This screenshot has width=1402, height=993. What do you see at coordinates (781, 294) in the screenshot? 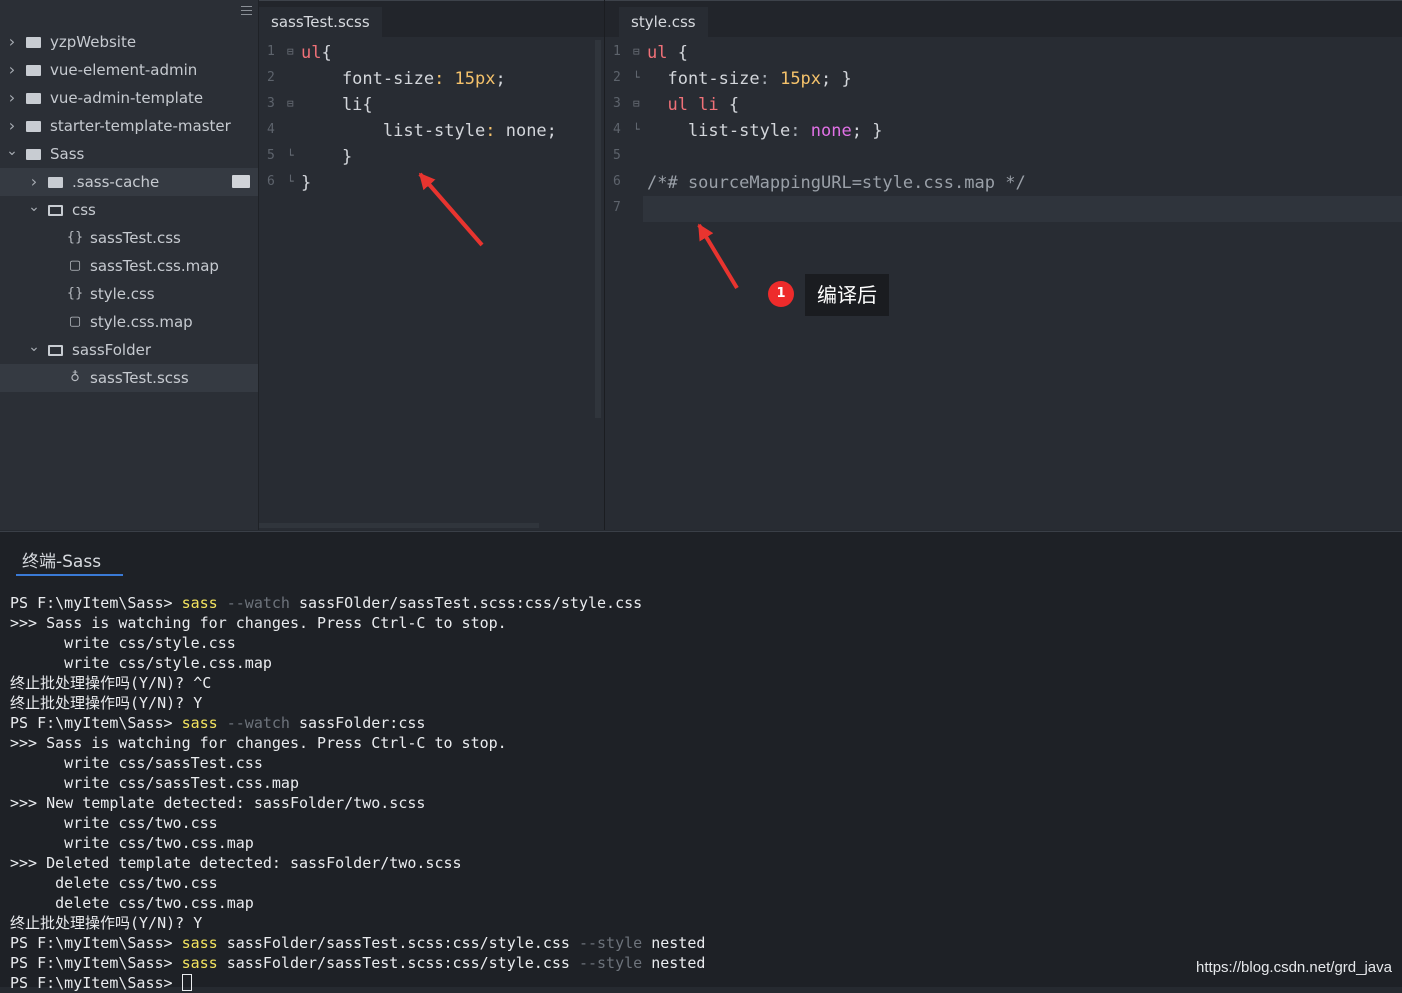
I see `annotation-number-badge: 1` at bounding box center [781, 294].